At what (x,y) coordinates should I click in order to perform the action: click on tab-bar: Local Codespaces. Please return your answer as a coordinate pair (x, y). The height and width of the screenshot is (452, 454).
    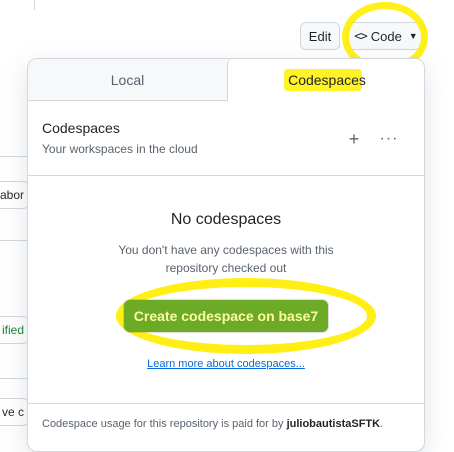
    Looking at the image, I should click on (226, 80).